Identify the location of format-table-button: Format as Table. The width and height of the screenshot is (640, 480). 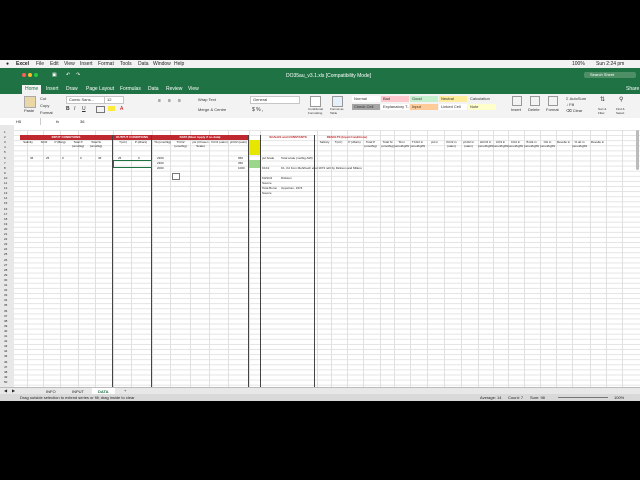
(339, 111).